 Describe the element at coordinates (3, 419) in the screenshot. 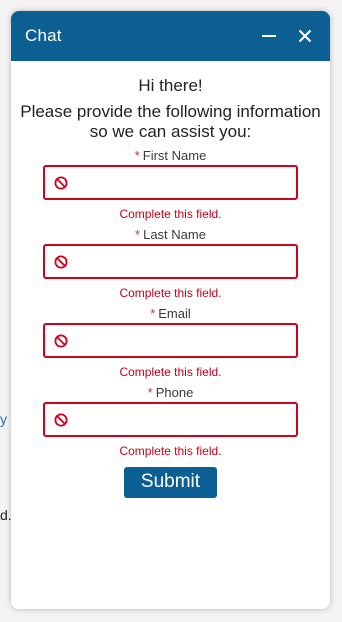

I see `background-link-fragment: y` at that location.